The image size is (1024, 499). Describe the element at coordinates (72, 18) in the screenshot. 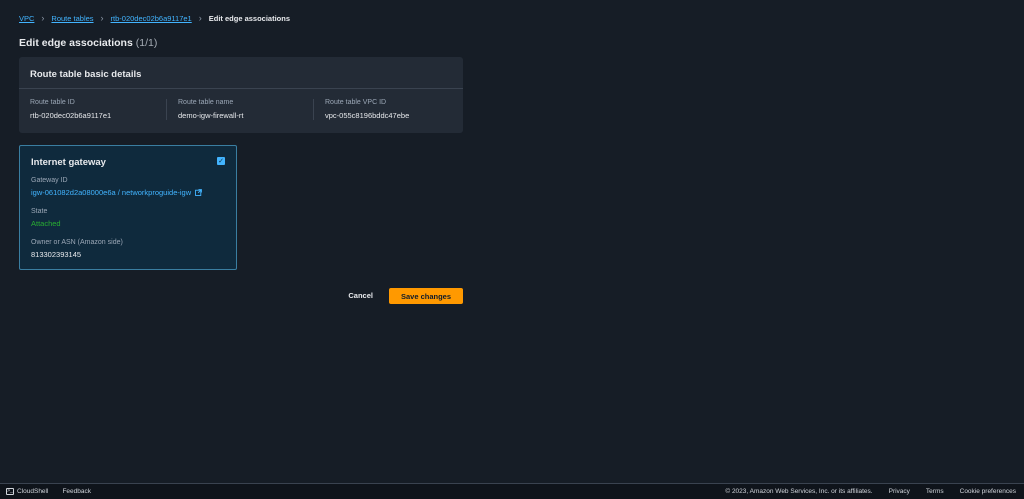

I see `breadcrumb-route-tables-link: Route tables` at that location.